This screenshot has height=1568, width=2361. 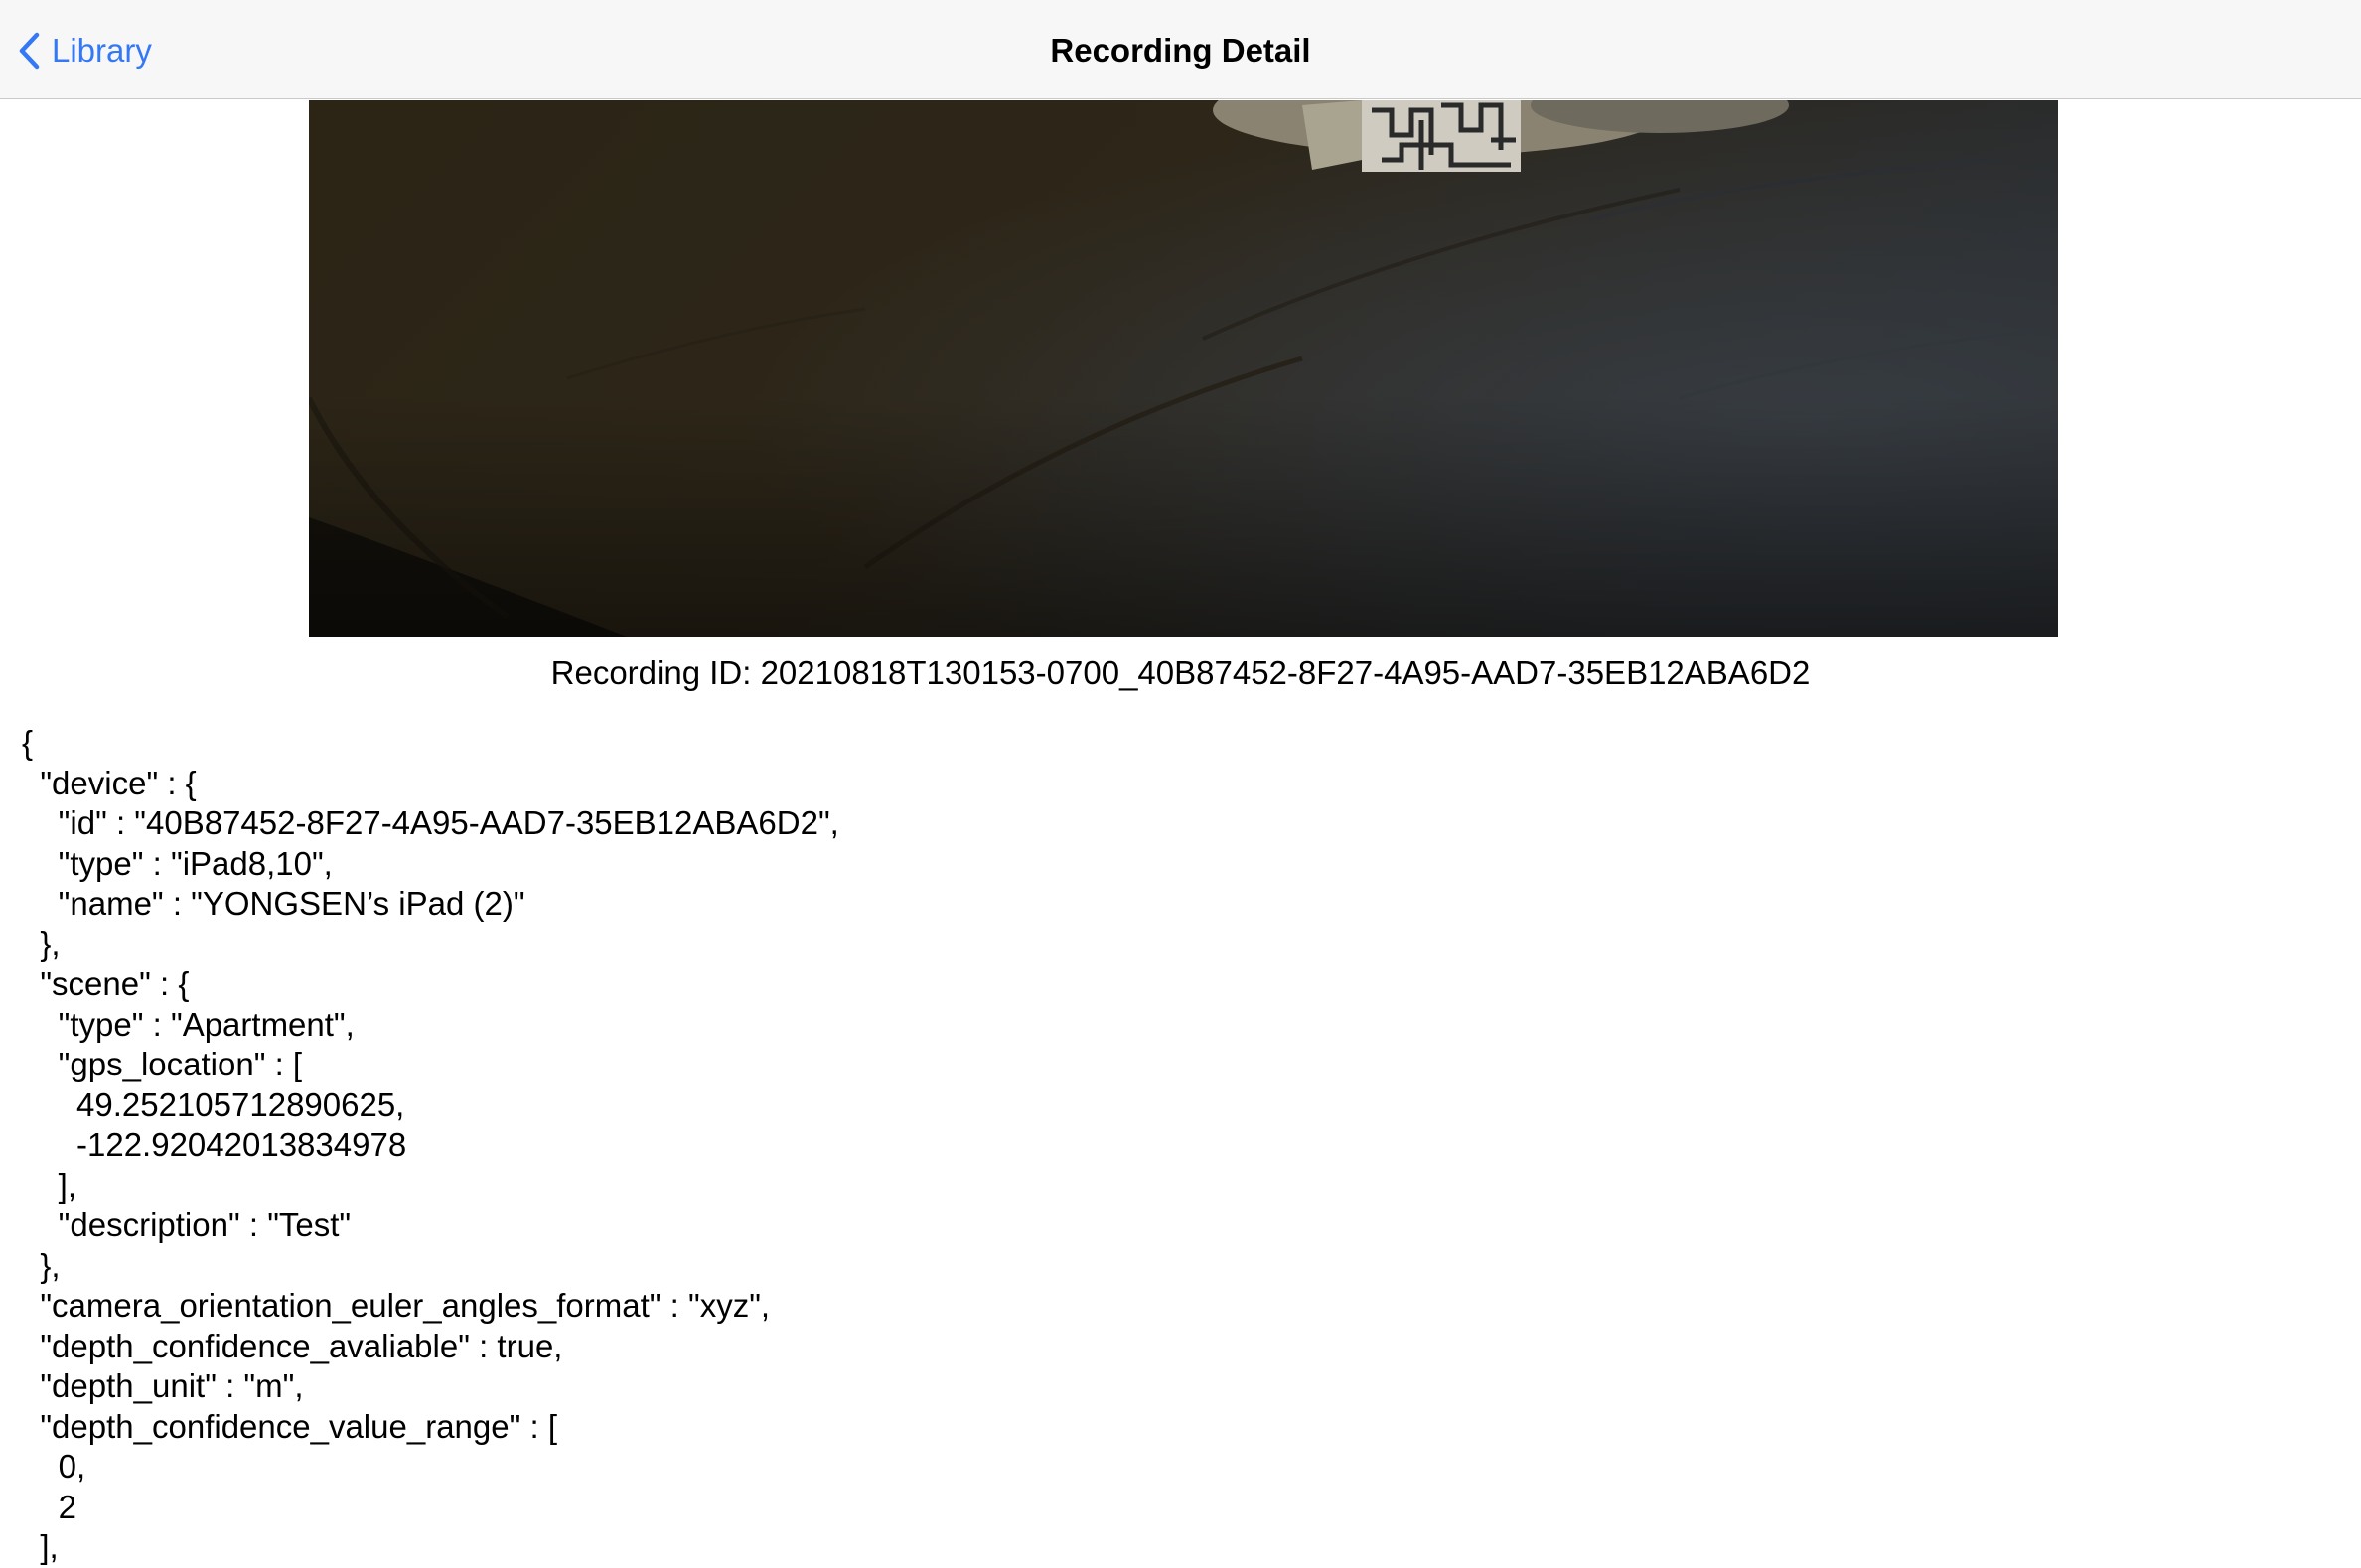 I want to click on json-line: "depth_confidence_value_range" : [, so click(x=289, y=1426).